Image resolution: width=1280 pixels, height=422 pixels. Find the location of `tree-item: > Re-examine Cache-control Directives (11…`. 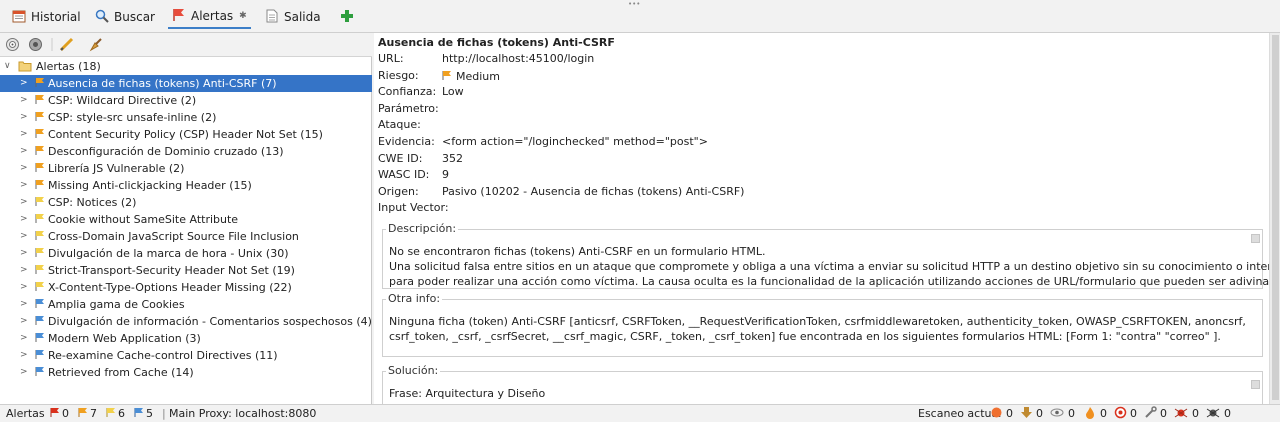

tree-item: > Re-examine Cache-control Directives (11… is located at coordinates (186, 355).